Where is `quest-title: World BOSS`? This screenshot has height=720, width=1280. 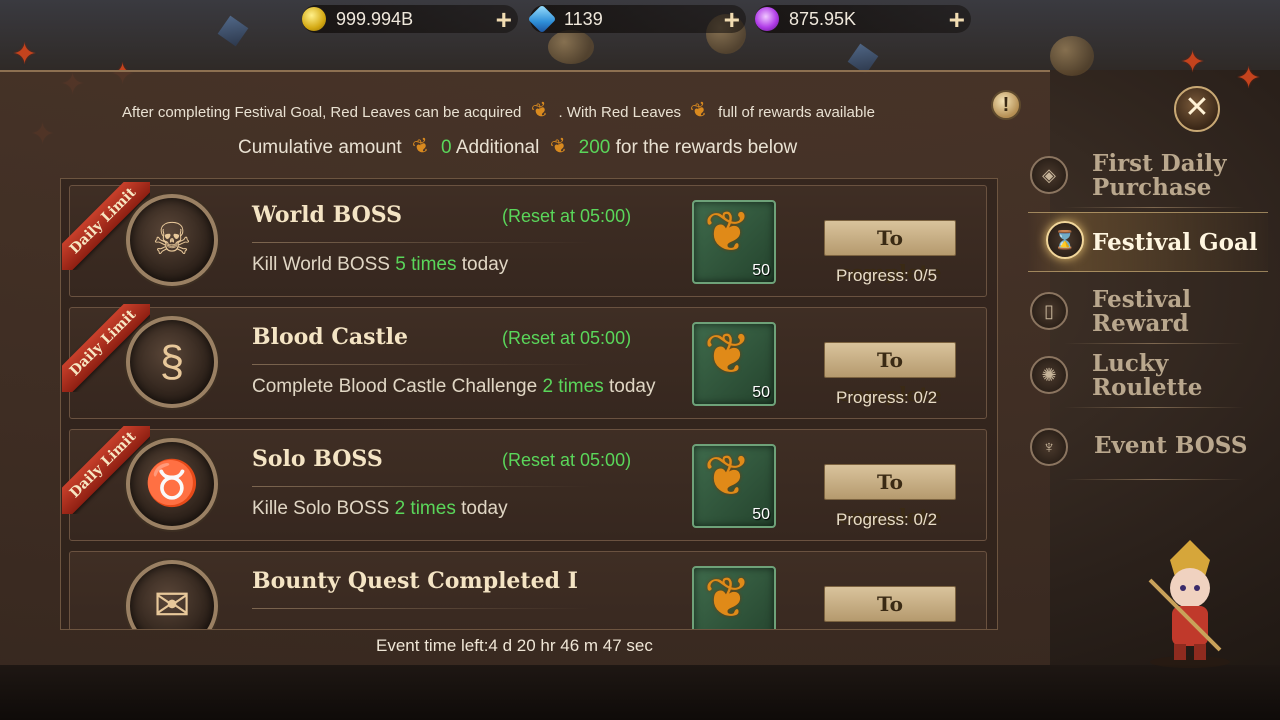 quest-title: World BOSS is located at coordinates (327, 215).